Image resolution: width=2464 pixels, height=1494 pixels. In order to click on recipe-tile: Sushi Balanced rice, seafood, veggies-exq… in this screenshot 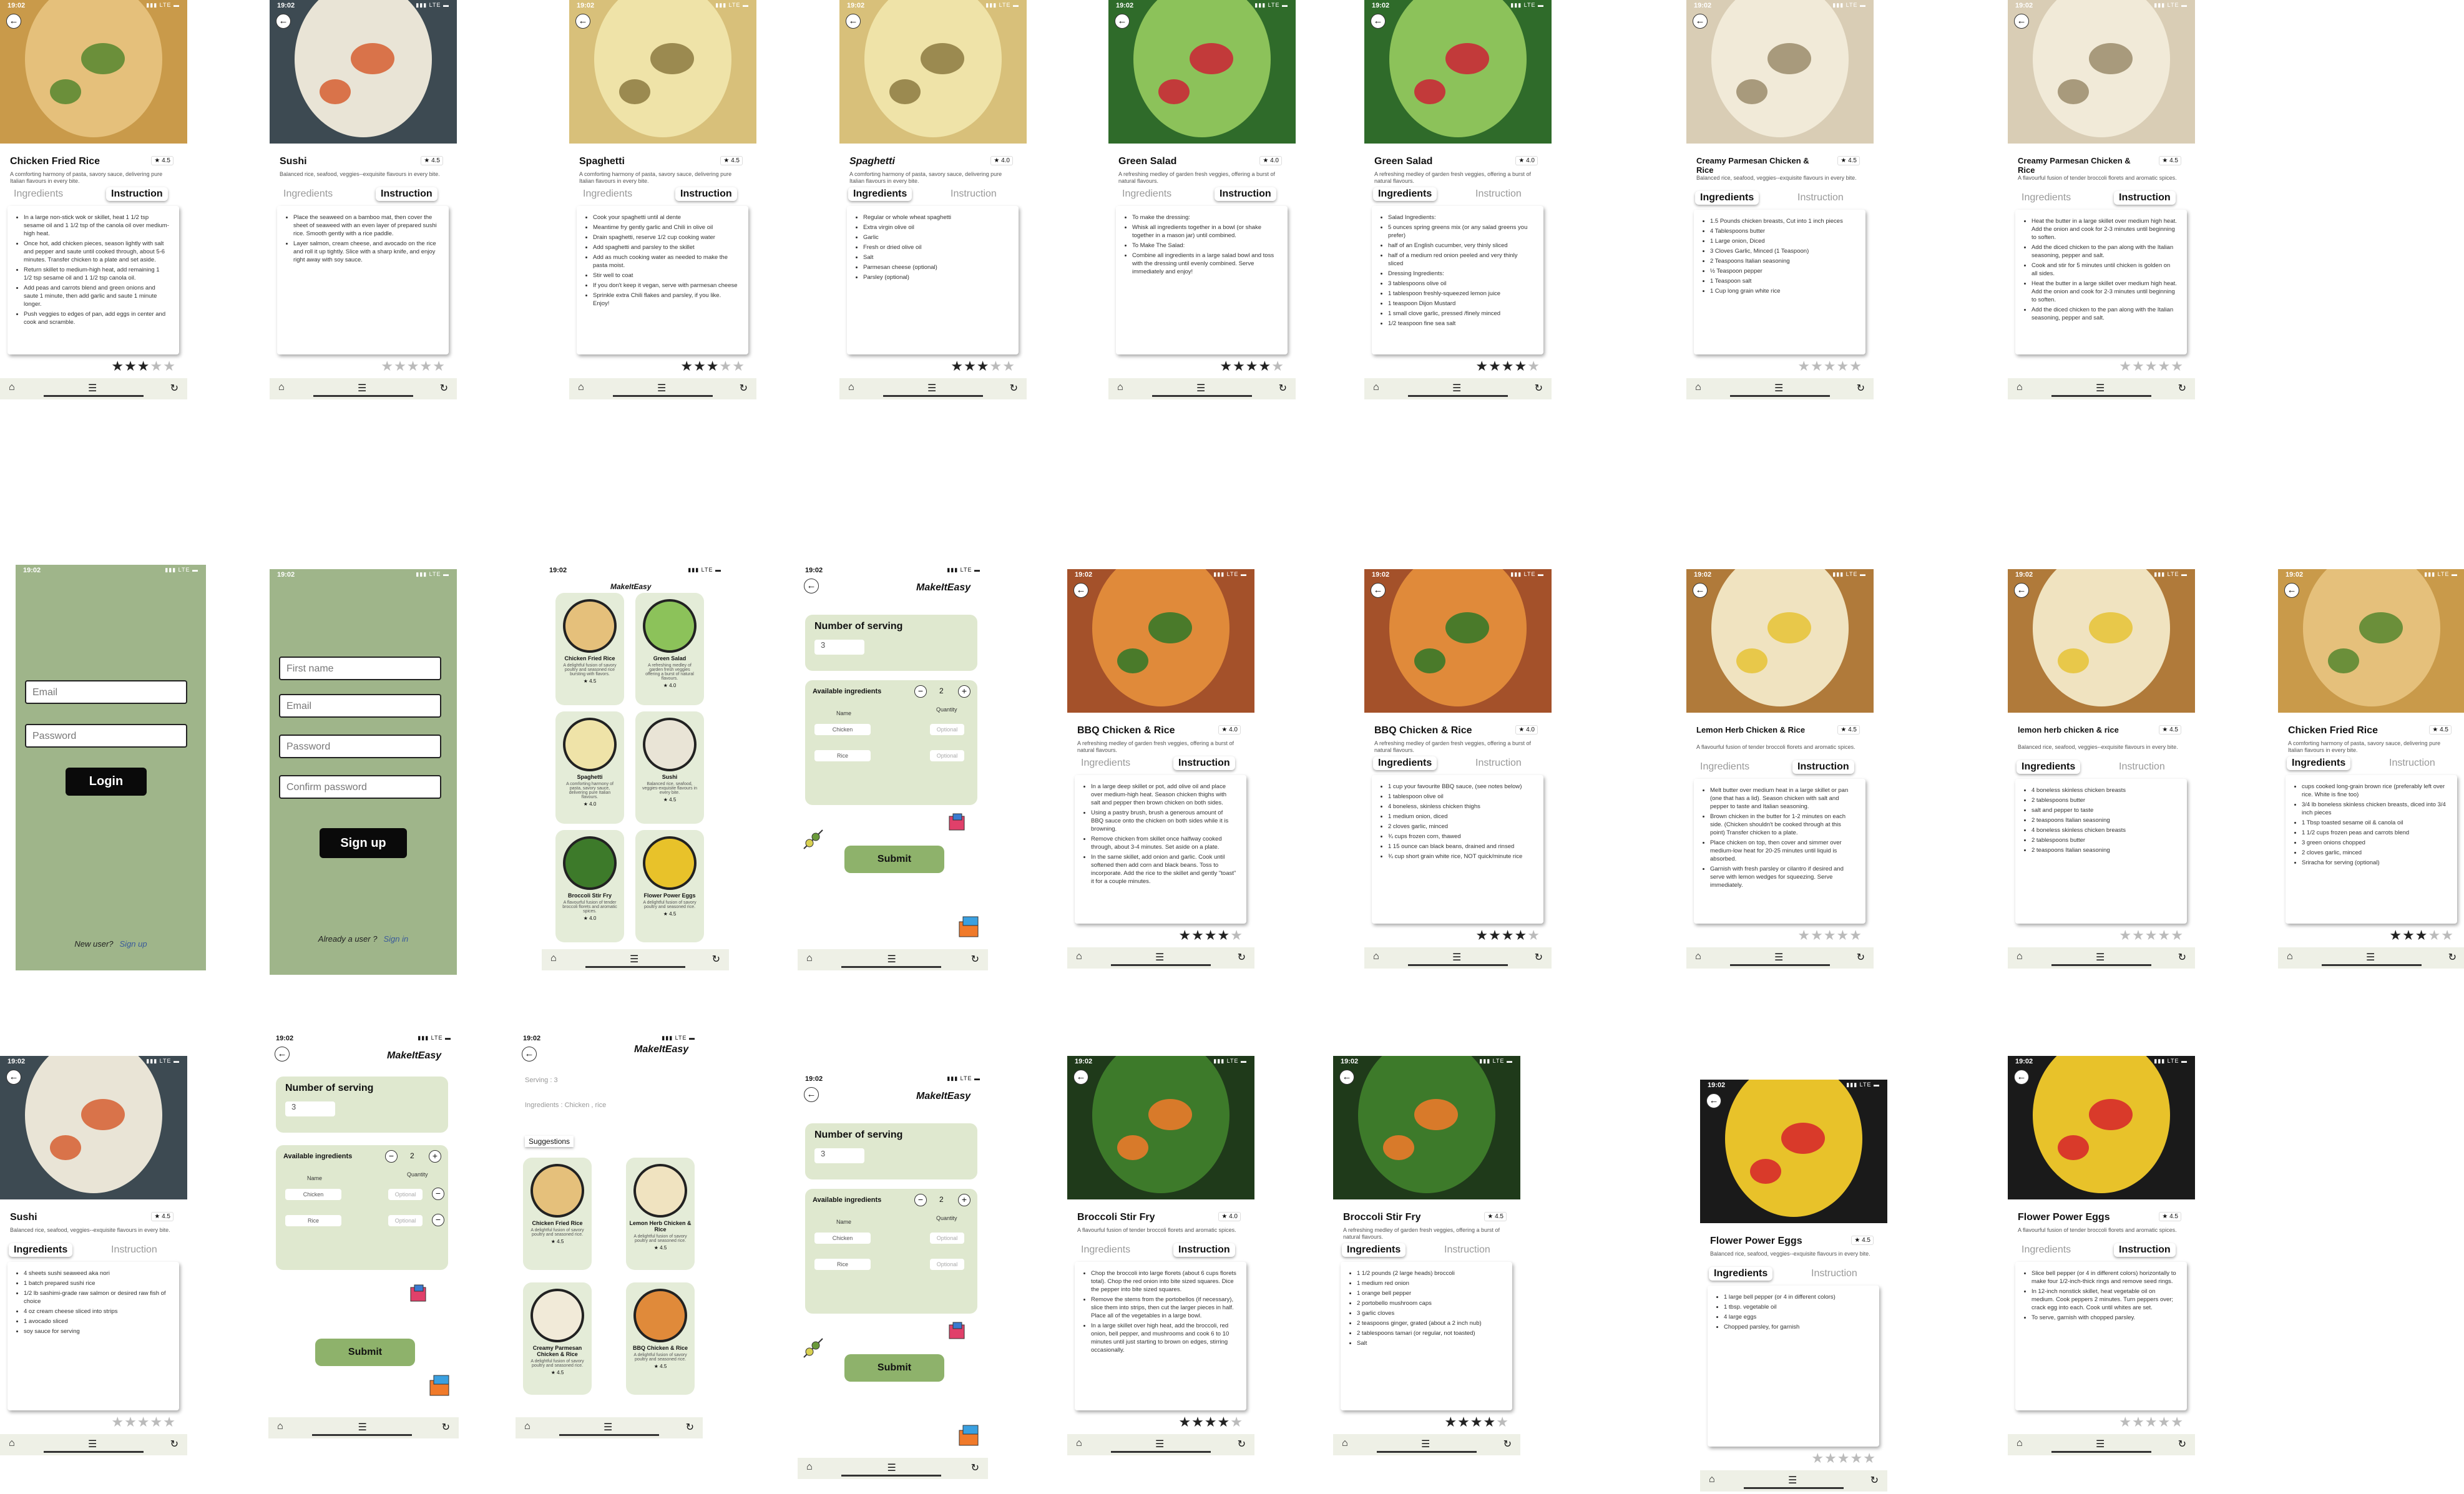, I will do `click(670, 767)`.